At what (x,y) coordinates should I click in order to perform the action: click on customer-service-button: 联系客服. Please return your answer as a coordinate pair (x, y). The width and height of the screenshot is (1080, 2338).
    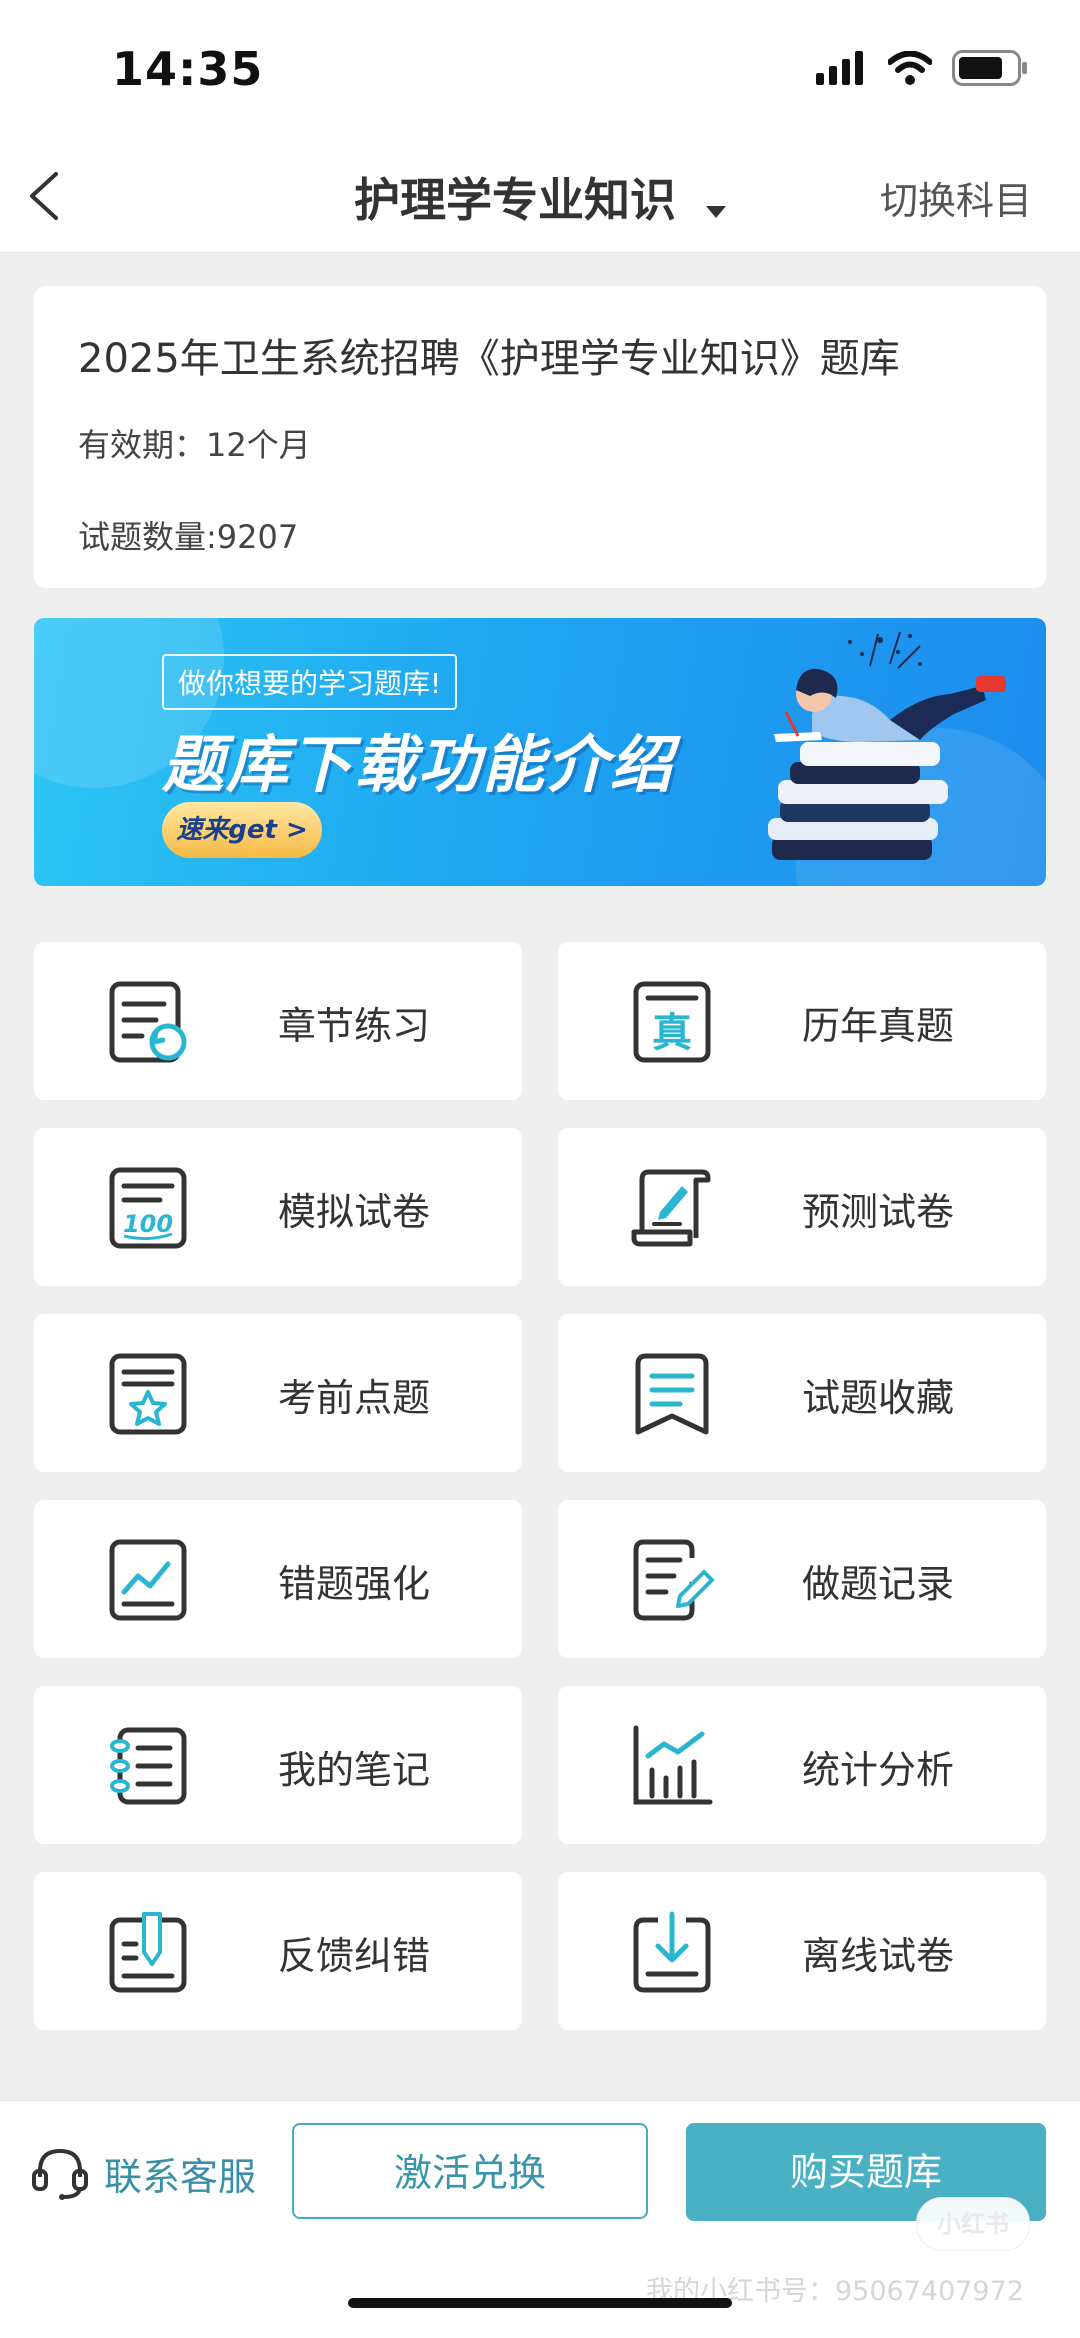
    Looking at the image, I should click on (143, 2173).